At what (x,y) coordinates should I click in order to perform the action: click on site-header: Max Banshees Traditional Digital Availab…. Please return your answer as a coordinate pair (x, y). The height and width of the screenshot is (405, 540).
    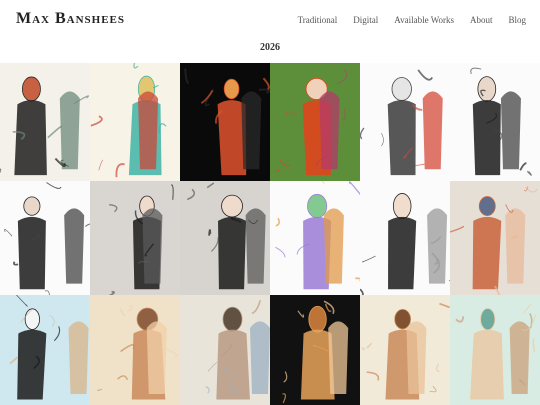
    Looking at the image, I should click on (270, 20).